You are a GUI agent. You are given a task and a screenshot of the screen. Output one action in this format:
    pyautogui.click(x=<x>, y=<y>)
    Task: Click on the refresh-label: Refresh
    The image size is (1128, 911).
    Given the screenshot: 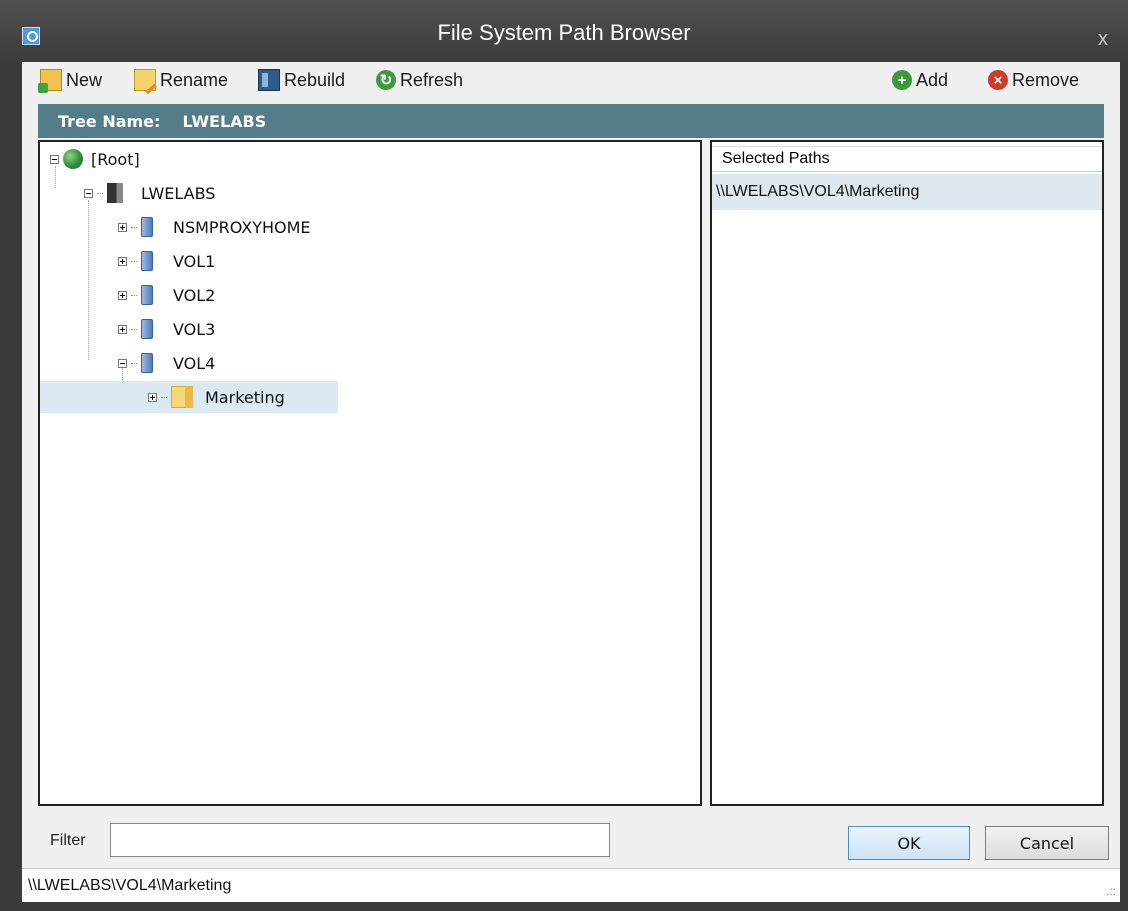 What is the action you would take?
    pyautogui.click(x=432, y=79)
    